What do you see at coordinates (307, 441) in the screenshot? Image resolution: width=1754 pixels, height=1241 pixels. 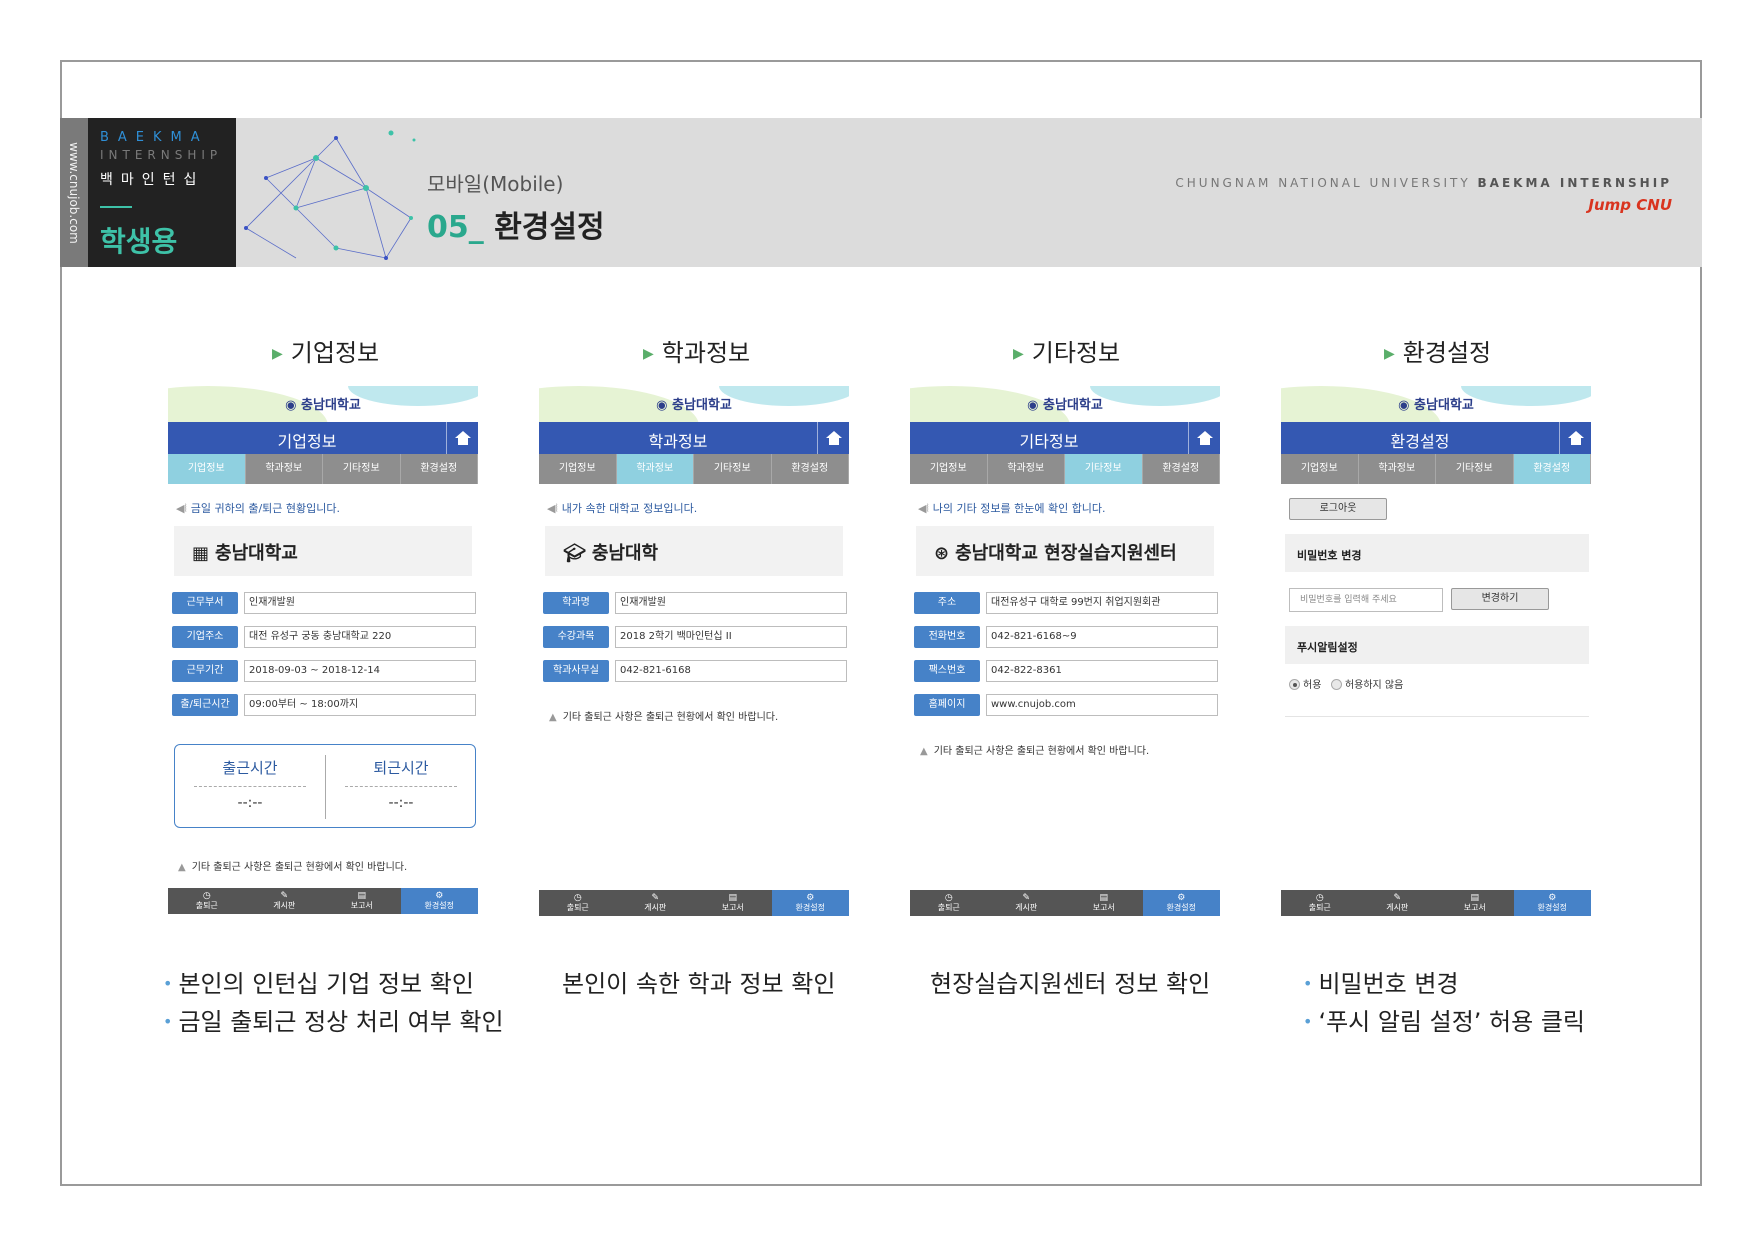 I see `screen-title: 기업정보` at bounding box center [307, 441].